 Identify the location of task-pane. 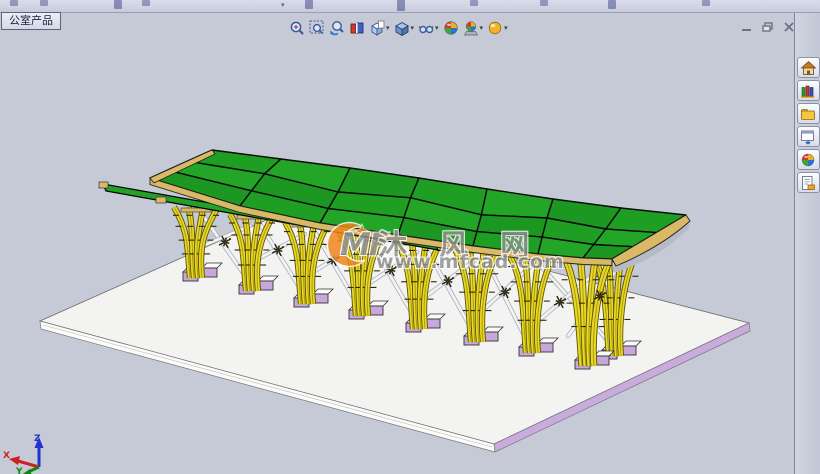
(807, 243).